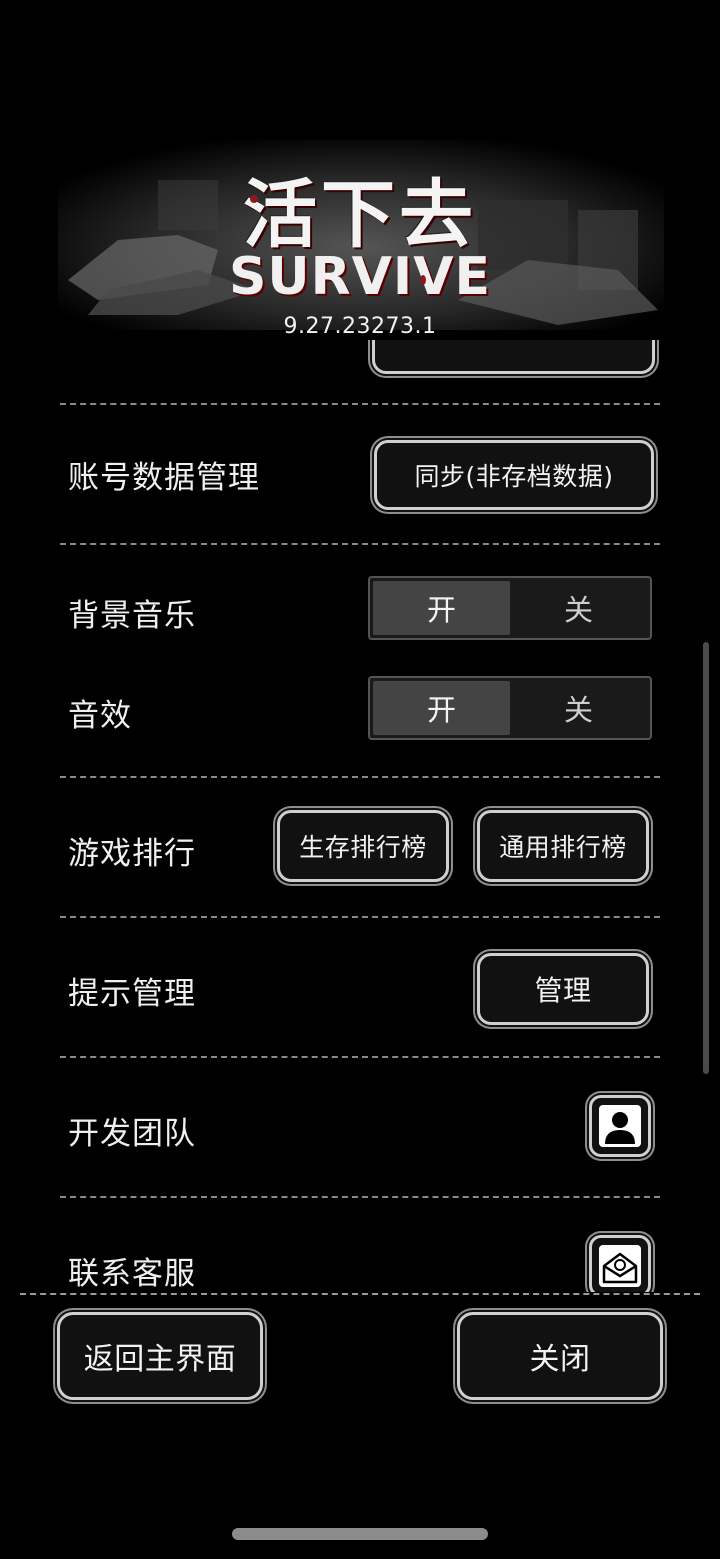 This screenshot has height=1559, width=720. I want to click on dev-team-label: 开发团队, so click(132, 1134).